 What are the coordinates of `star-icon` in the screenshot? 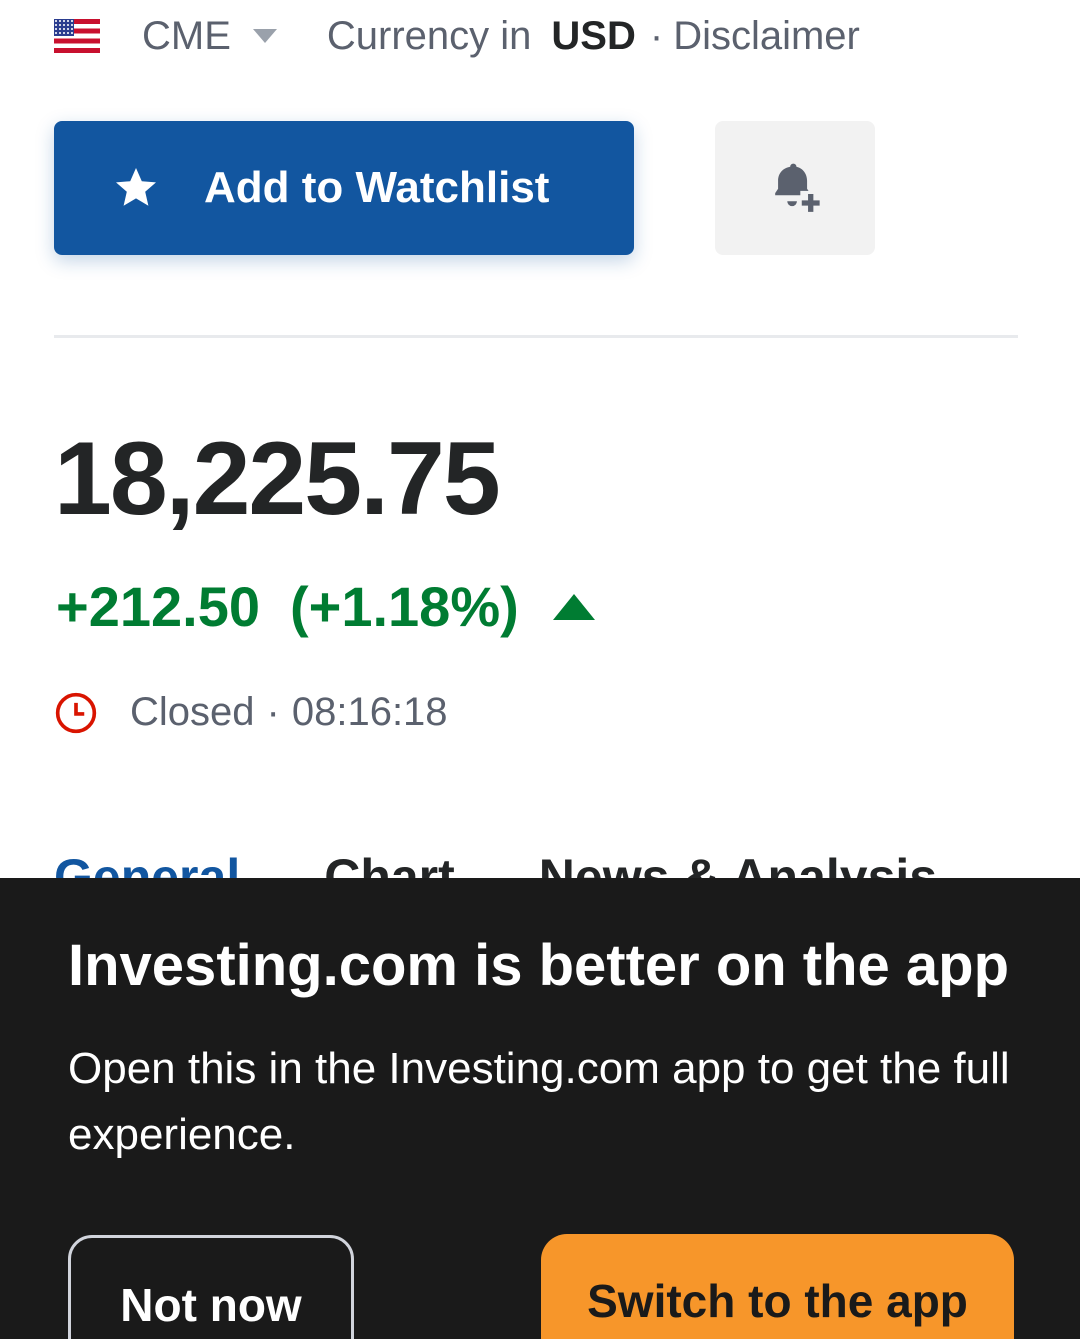 It's located at (136, 187).